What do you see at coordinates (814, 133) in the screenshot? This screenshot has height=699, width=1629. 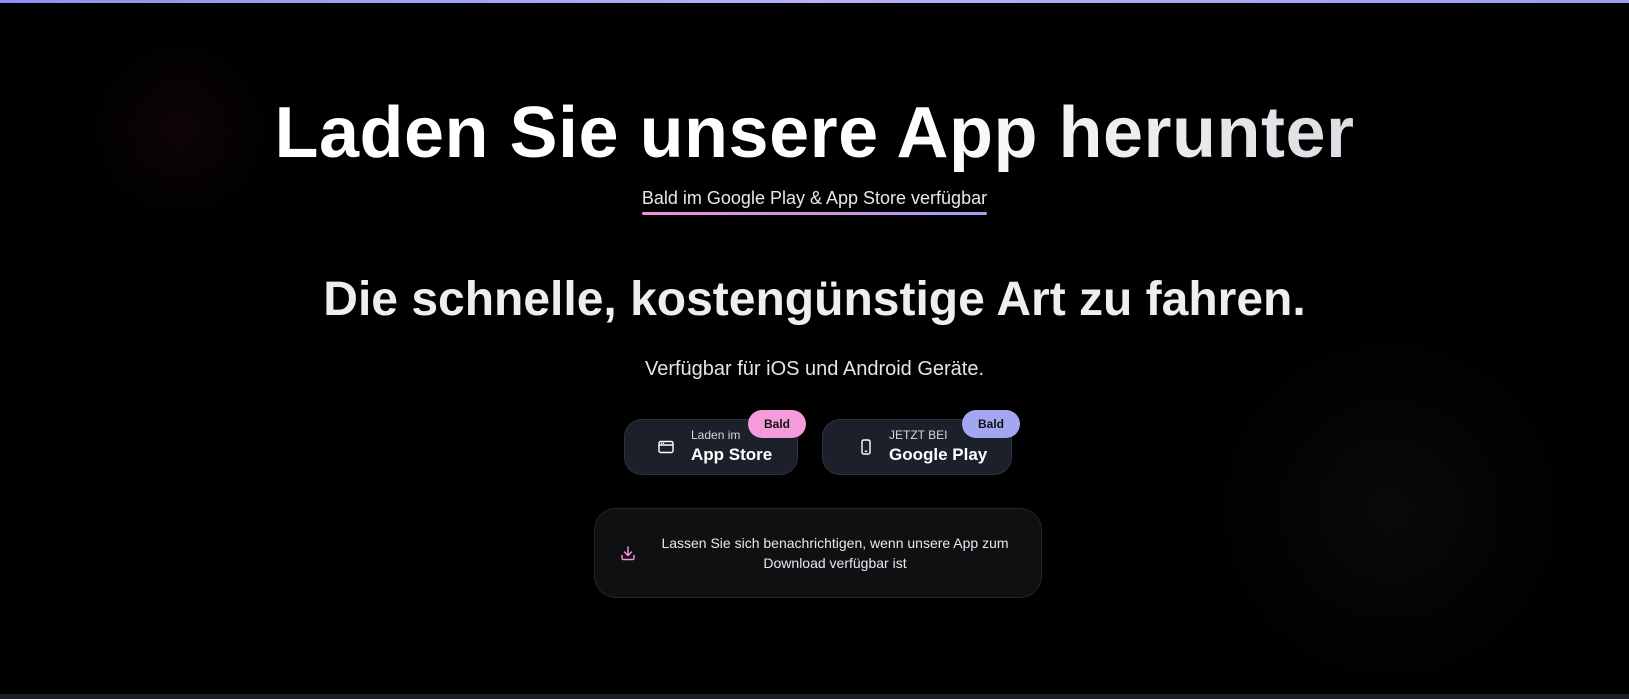 I see `page-title: Laden Sie unsere App herunter` at bounding box center [814, 133].